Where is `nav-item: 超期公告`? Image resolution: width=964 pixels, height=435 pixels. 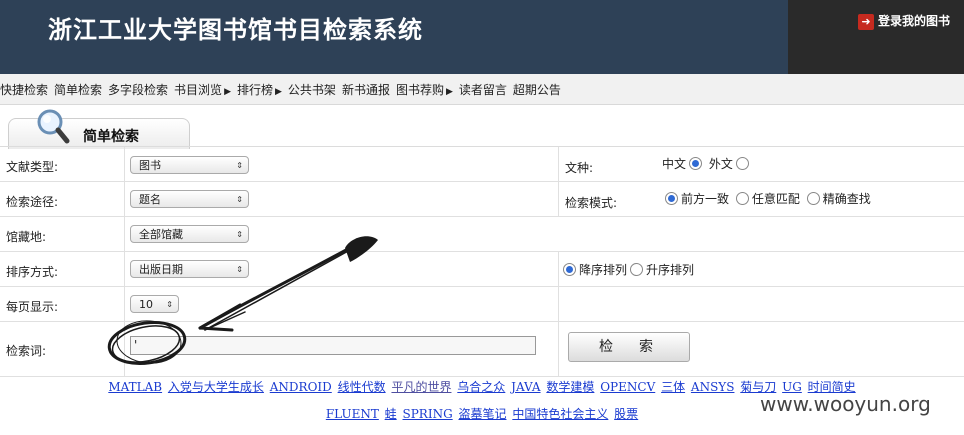
nav-item: 超期公告 is located at coordinates (537, 90).